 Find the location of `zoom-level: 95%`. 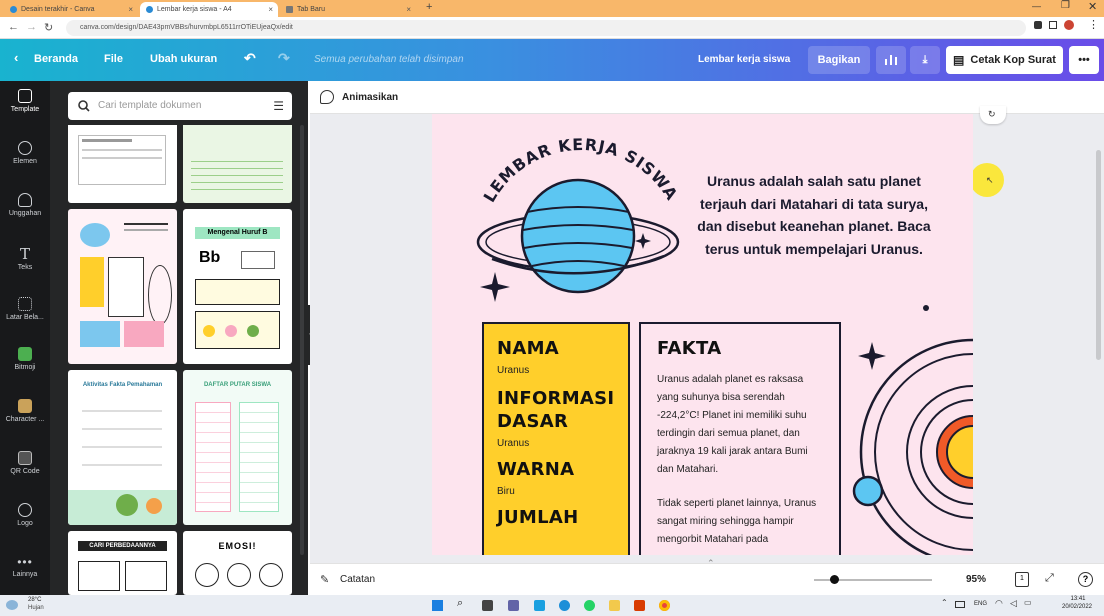

zoom-level: 95% is located at coordinates (976, 579).